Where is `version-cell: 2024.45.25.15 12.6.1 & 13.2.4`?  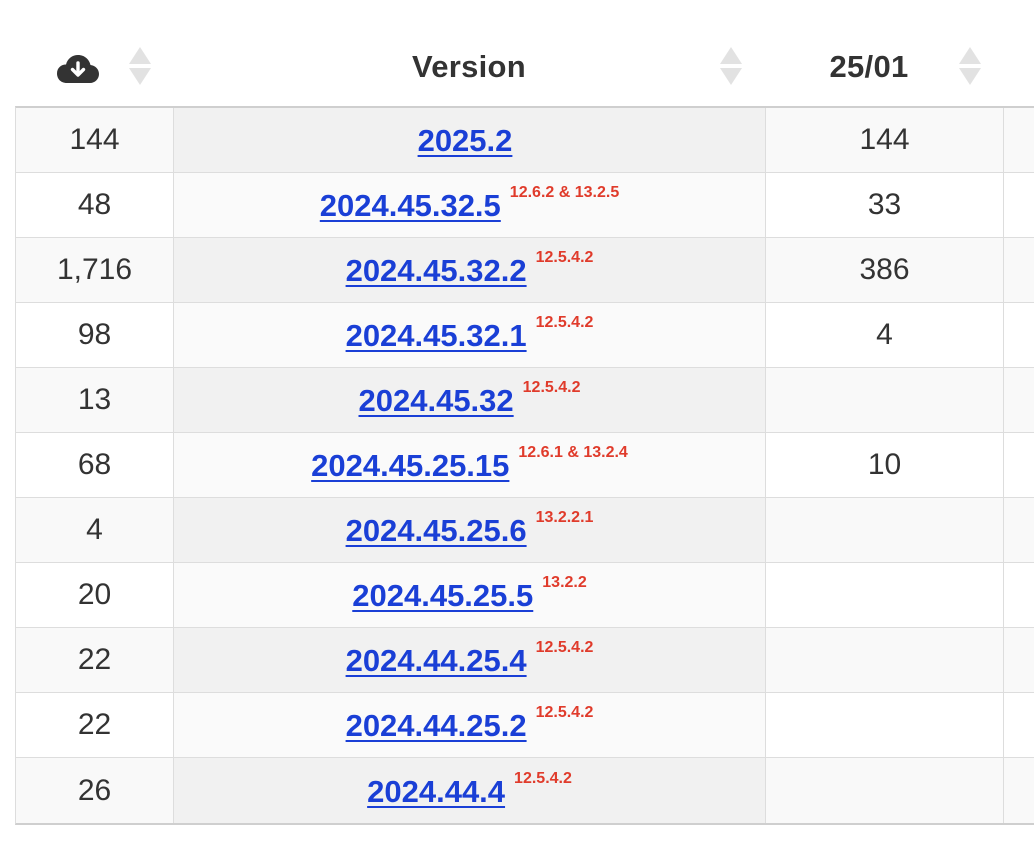
version-cell: 2024.45.25.15 12.6.1 & 13.2.4 is located at coordinates (470, 465).